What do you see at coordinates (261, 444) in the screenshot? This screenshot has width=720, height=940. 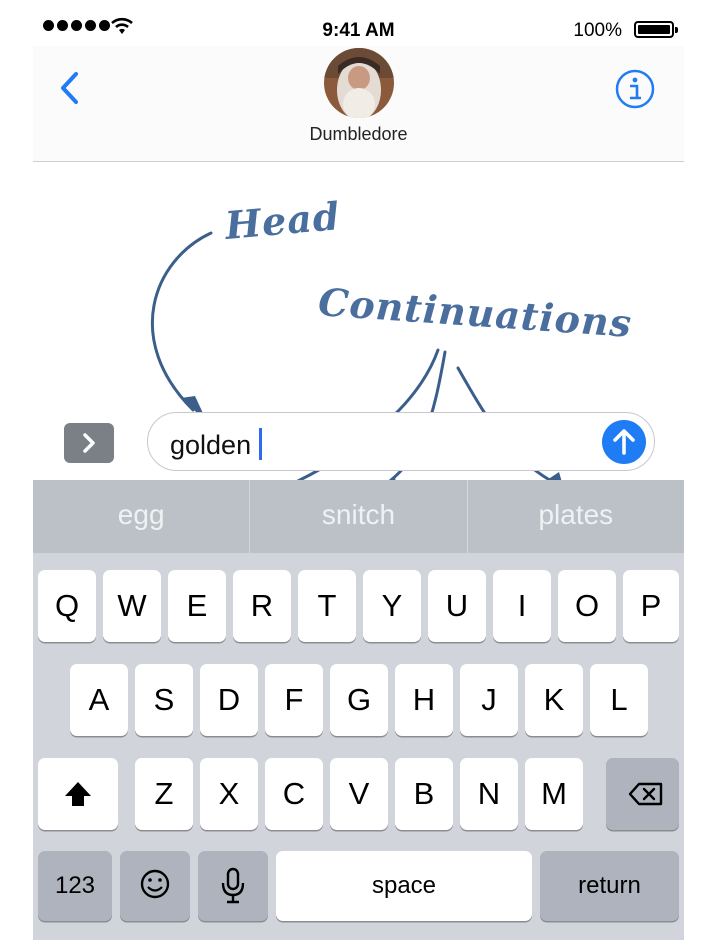 I see `text-caret` at bounding box center [261, 444].